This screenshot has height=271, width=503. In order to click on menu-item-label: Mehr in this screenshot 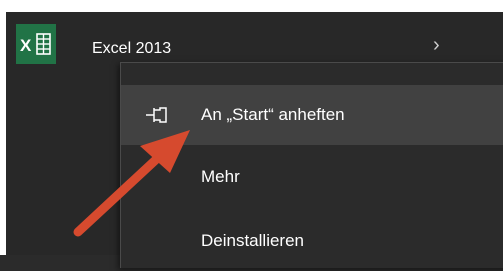, I will do `click(220, 176)`.